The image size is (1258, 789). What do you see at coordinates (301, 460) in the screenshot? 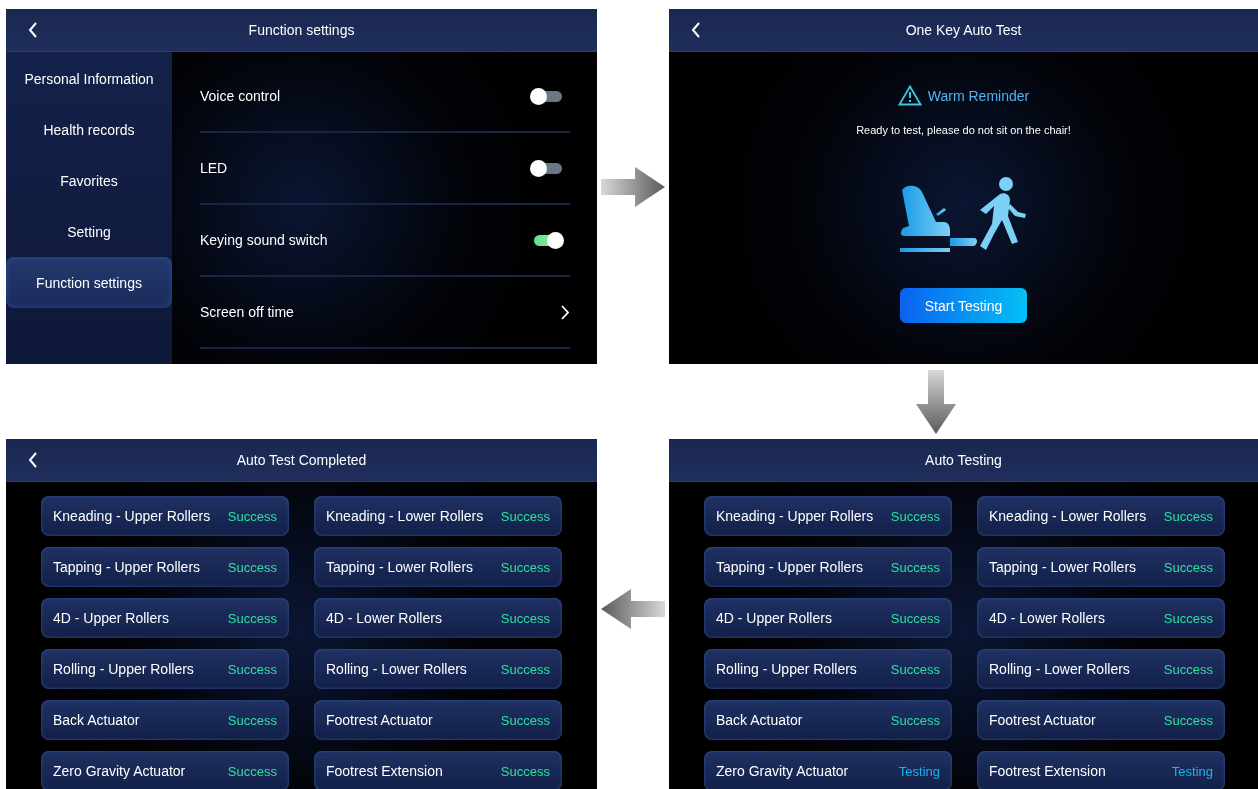
I see `screen-title: Auto Test Completed` at bounding box center [301, 460].